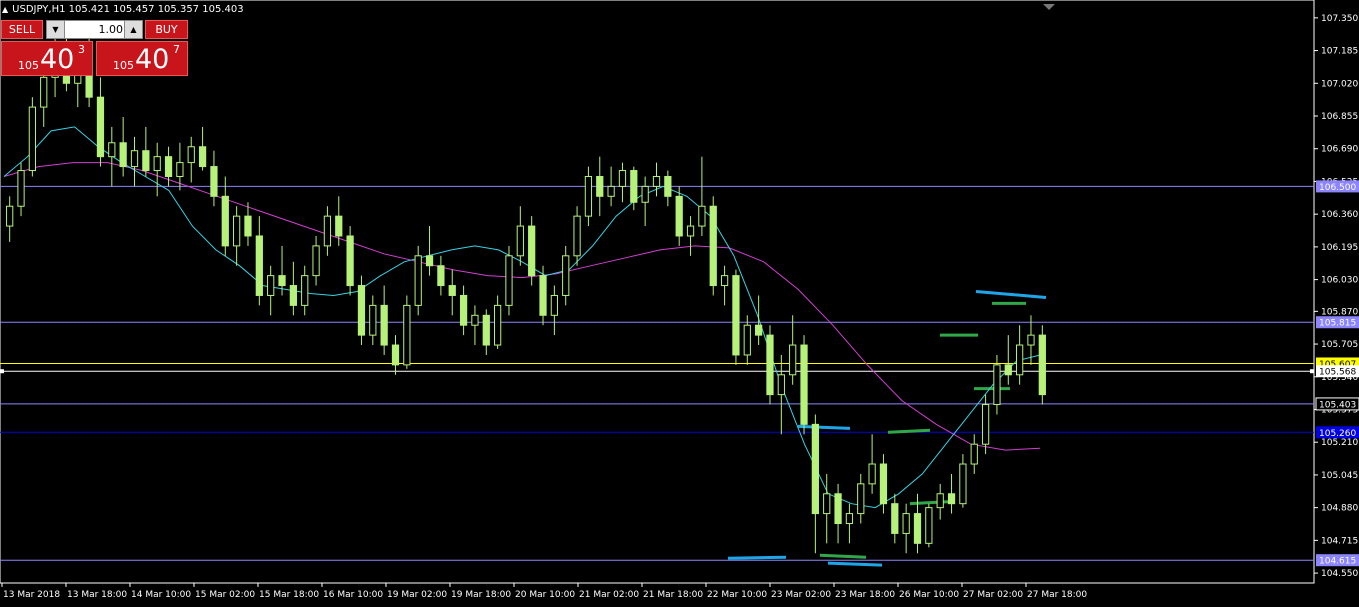  What do you see at coordinates (609, 595) in the screenshot?
I see `x-tick-label: 21 Mar 02:00` at bounding box center [609, 595].